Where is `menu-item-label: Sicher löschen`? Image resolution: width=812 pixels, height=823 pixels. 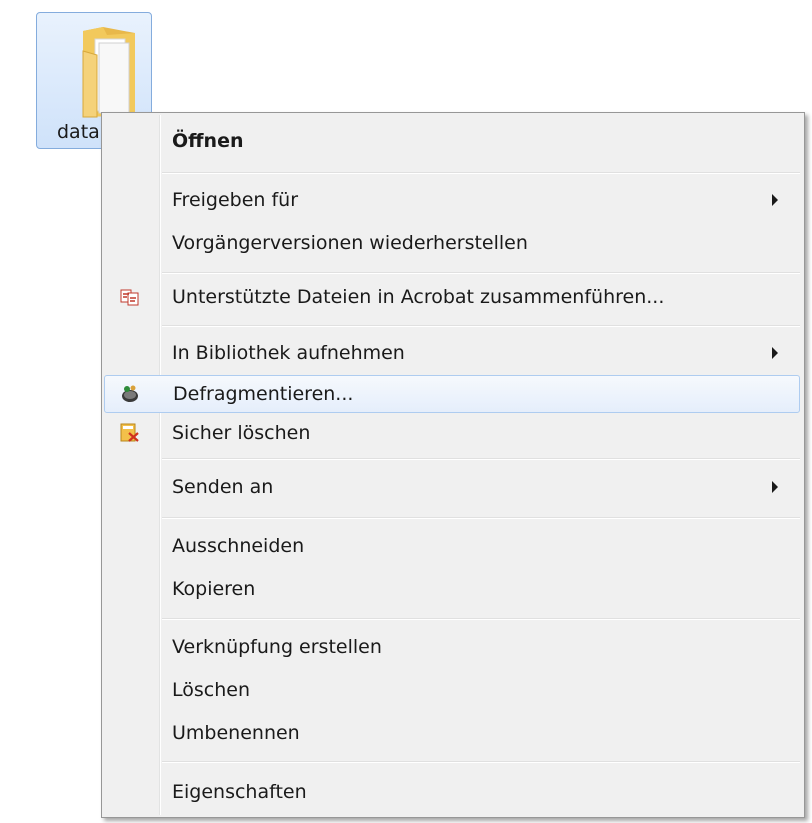
menu-item-label: Sicher löschen is located at coordinates (241, 433).